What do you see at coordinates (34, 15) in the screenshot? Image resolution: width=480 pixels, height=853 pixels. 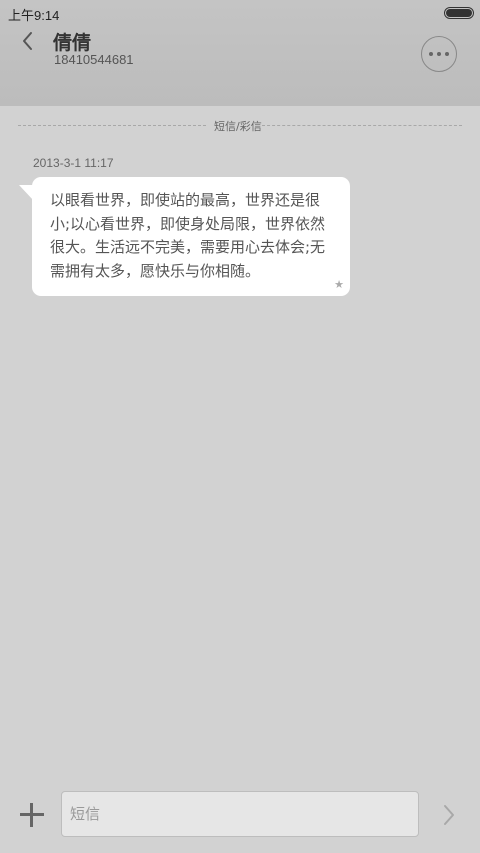 I see `status-time: 上午9:14` at bounding box center [34, 15].